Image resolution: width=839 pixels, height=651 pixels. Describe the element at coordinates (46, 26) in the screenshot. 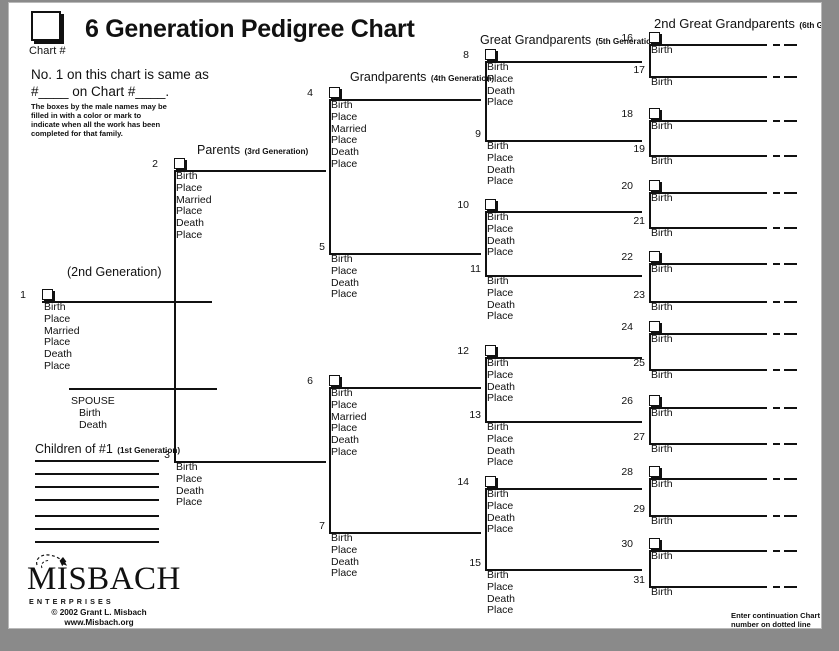

I see `chart-number-box` at that location.